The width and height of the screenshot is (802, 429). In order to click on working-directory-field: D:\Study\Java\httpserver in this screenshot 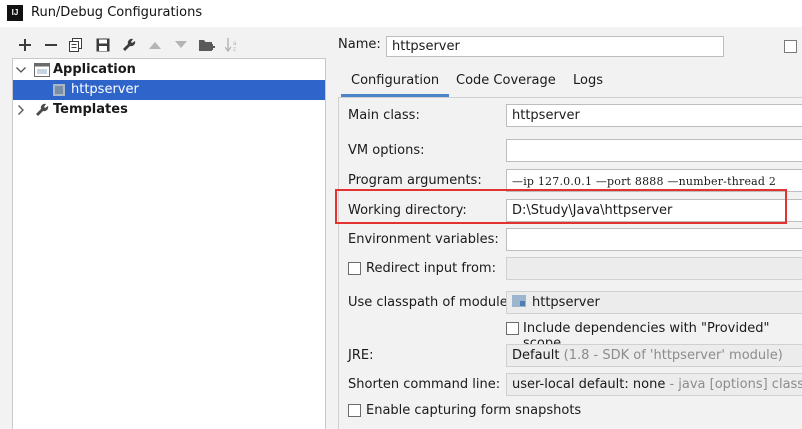, I will do `click(654, 210)`.